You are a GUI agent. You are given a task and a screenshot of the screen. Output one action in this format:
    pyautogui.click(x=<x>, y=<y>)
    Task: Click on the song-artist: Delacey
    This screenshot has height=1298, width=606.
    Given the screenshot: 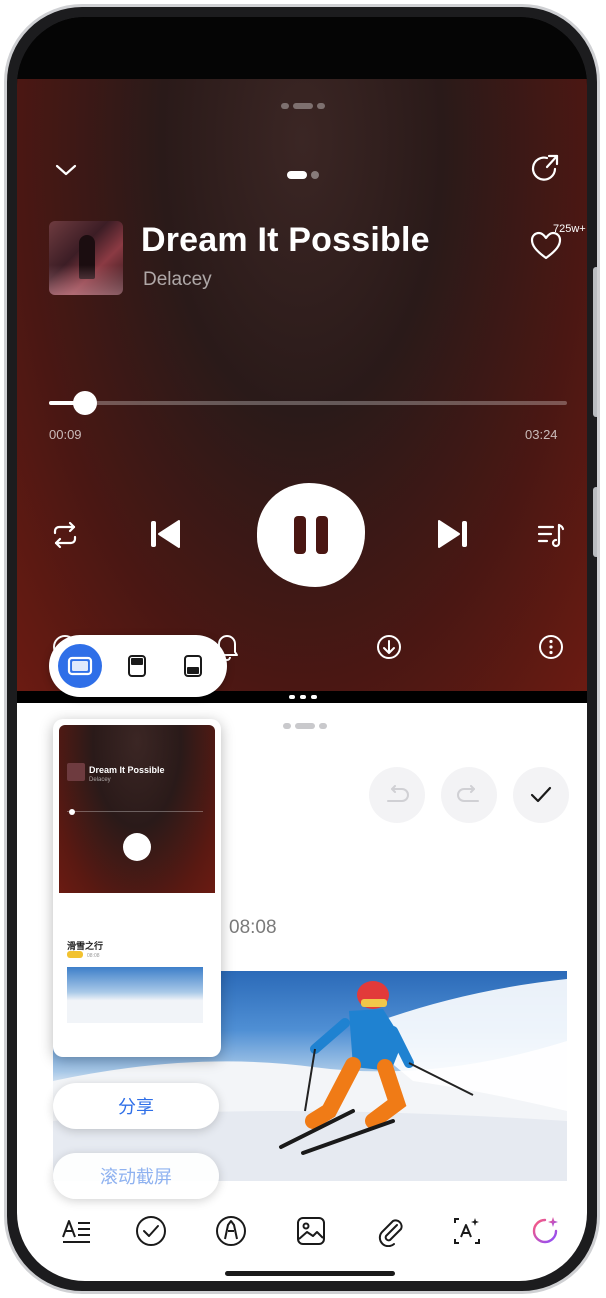 What is the action you would take?
    pyautogui.click(x=177, y=280)
    